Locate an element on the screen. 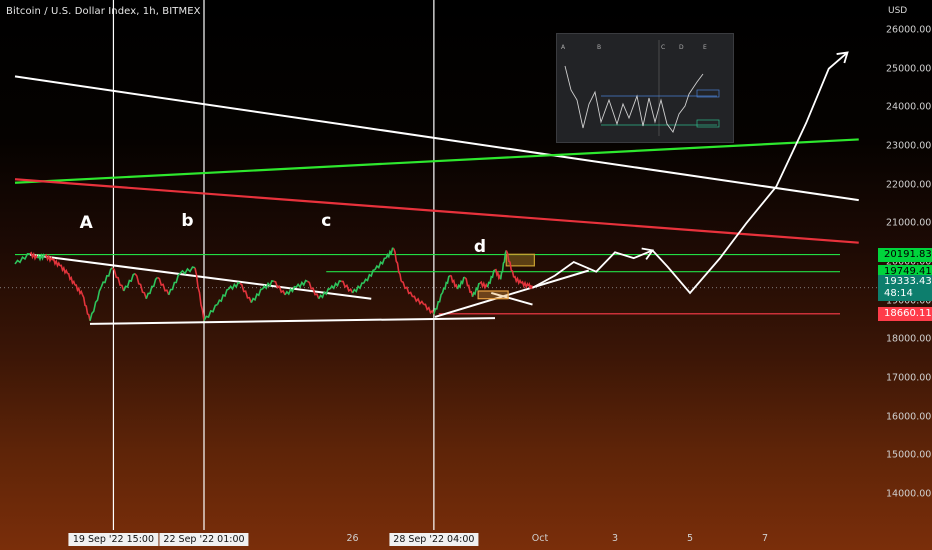 Image resolution: width=932 pixels, height=550 pixels. y-tick-label: 14000.00 is located at coordinates (909, 494).